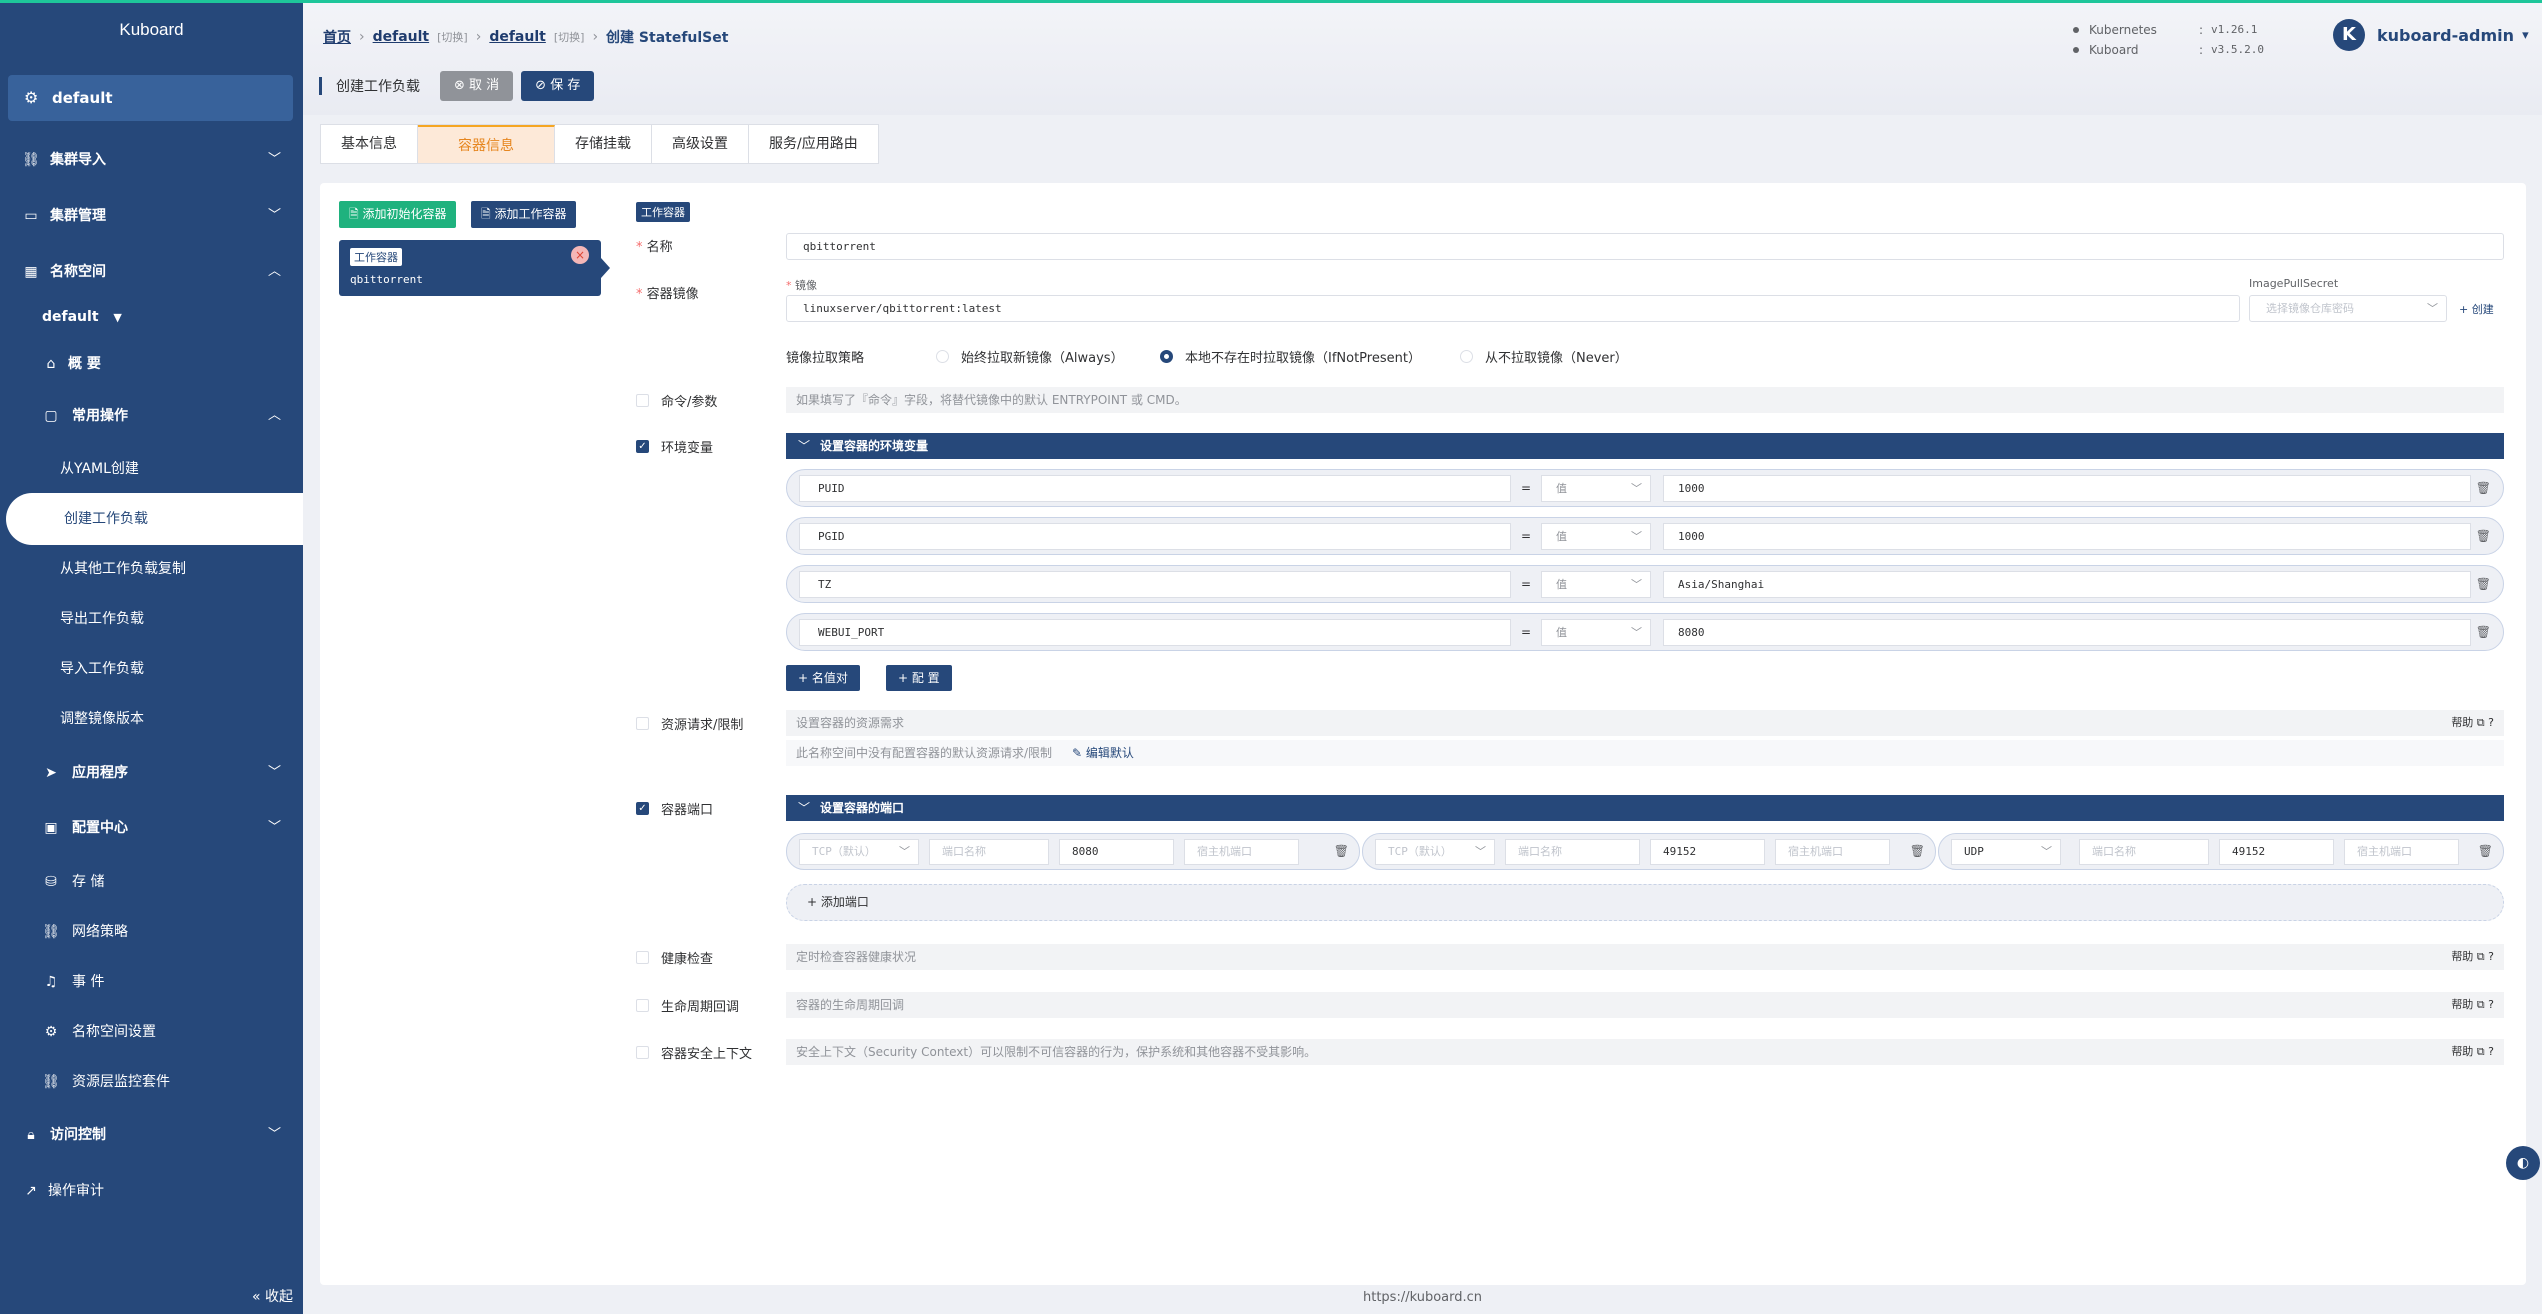 The image size is (2542, 1314). Describe the element at coordinates (1645, 808) in the screenshot. I see `ports-header: ﹀ 设置容器的端口` at that location.